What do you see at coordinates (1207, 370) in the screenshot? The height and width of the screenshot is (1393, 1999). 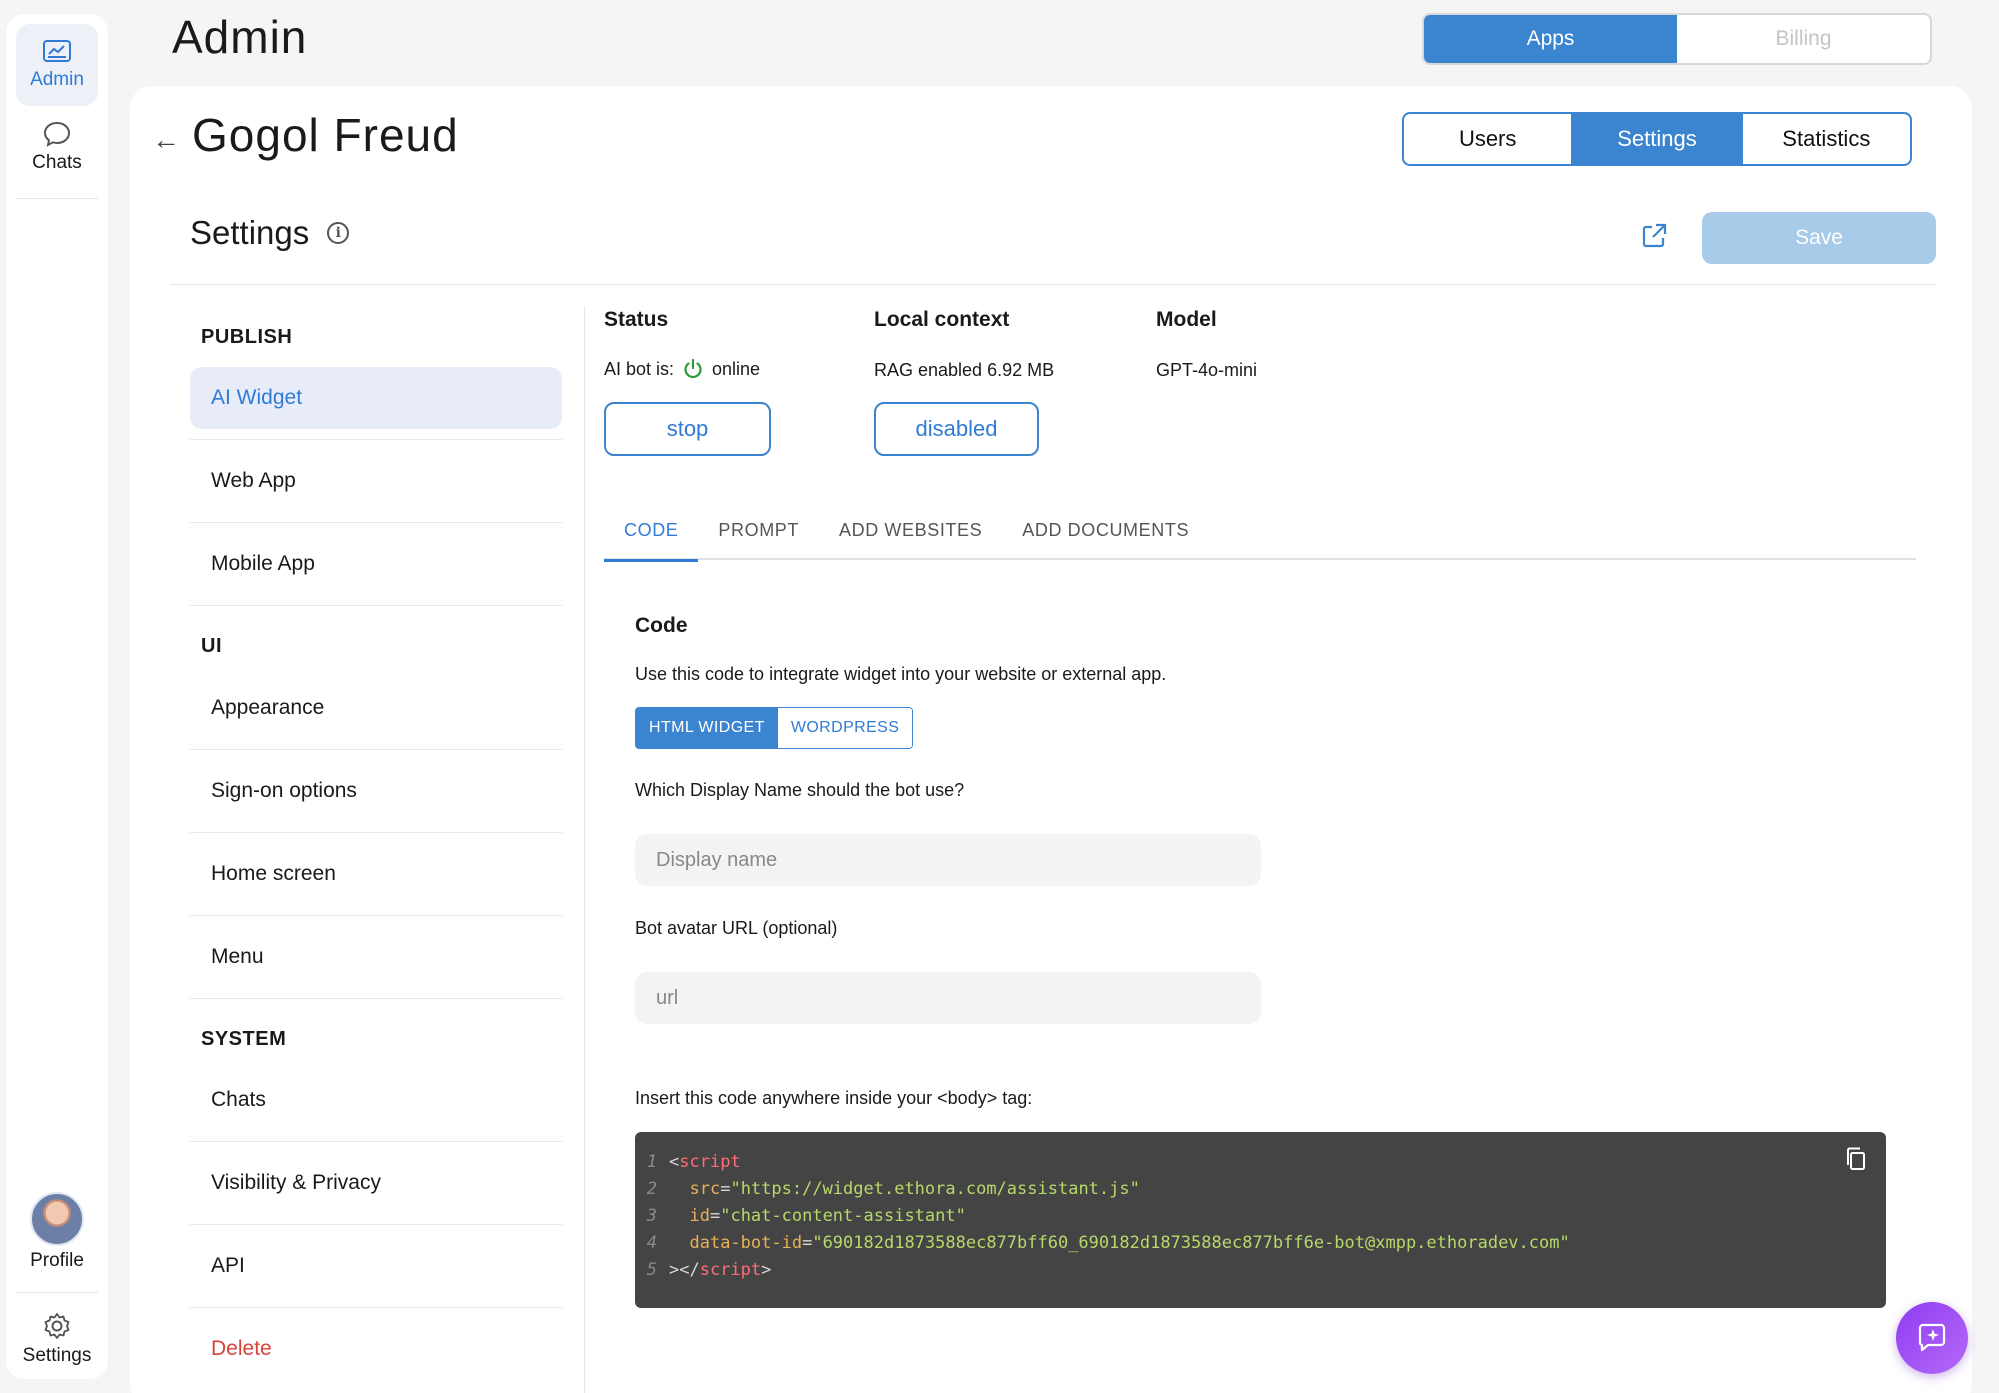 I see `model-value: GPT-4o-mini` at bounding box center [1207, 370].